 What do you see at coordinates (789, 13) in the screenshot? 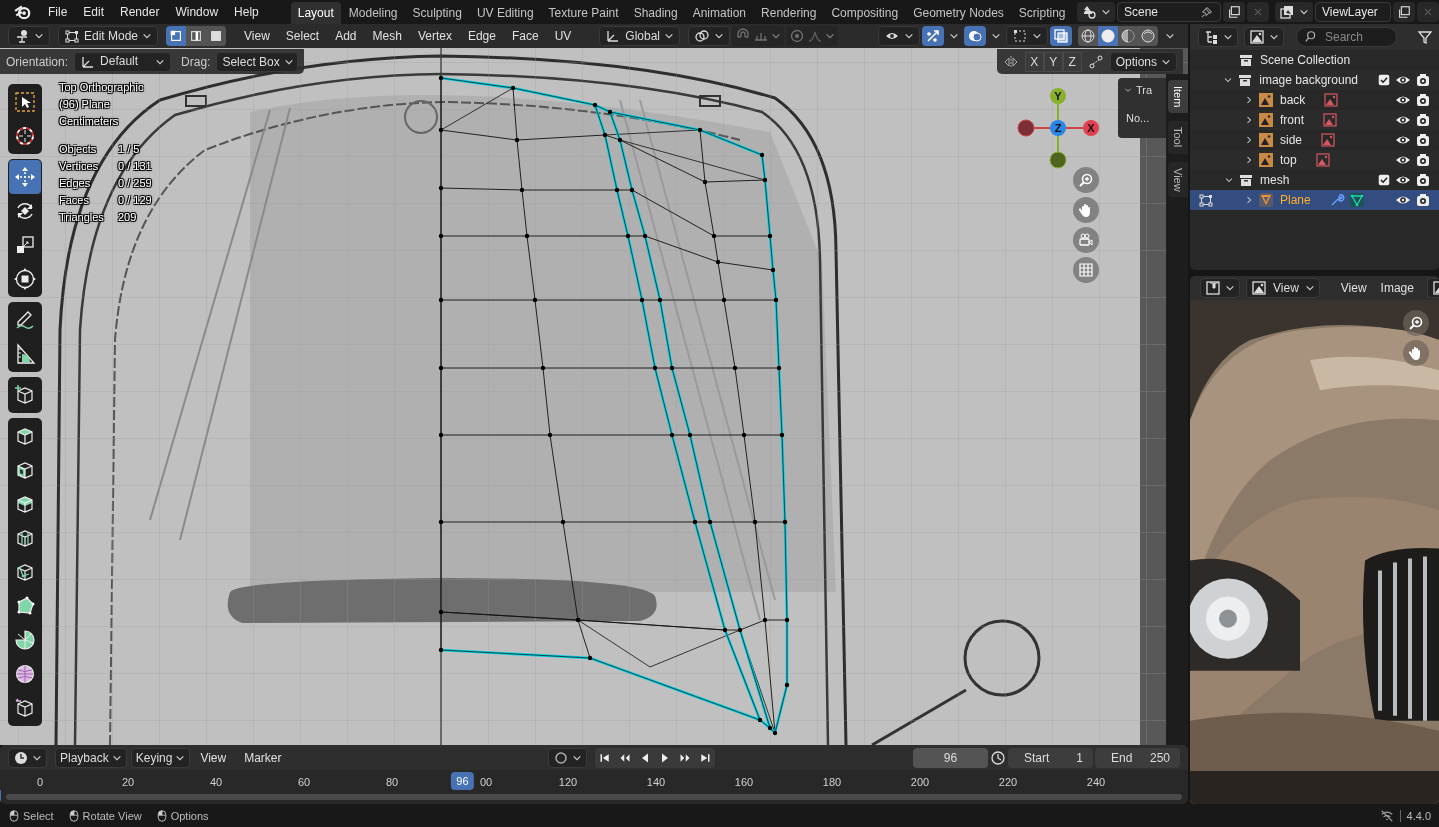
I see `workspace-tab: Rendering` at bounding box center [789, 13].